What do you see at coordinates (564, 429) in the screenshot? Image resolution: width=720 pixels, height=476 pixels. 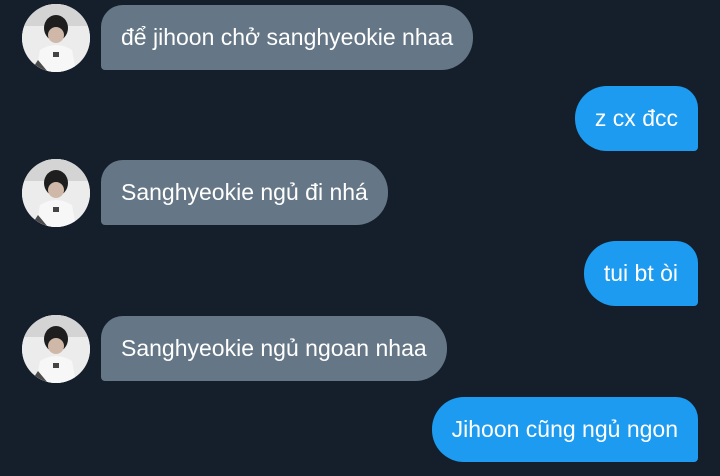 I see `outgoing-message-bubble: Jihoon cũng ngủ ngon` at bounding box center [564, 429].